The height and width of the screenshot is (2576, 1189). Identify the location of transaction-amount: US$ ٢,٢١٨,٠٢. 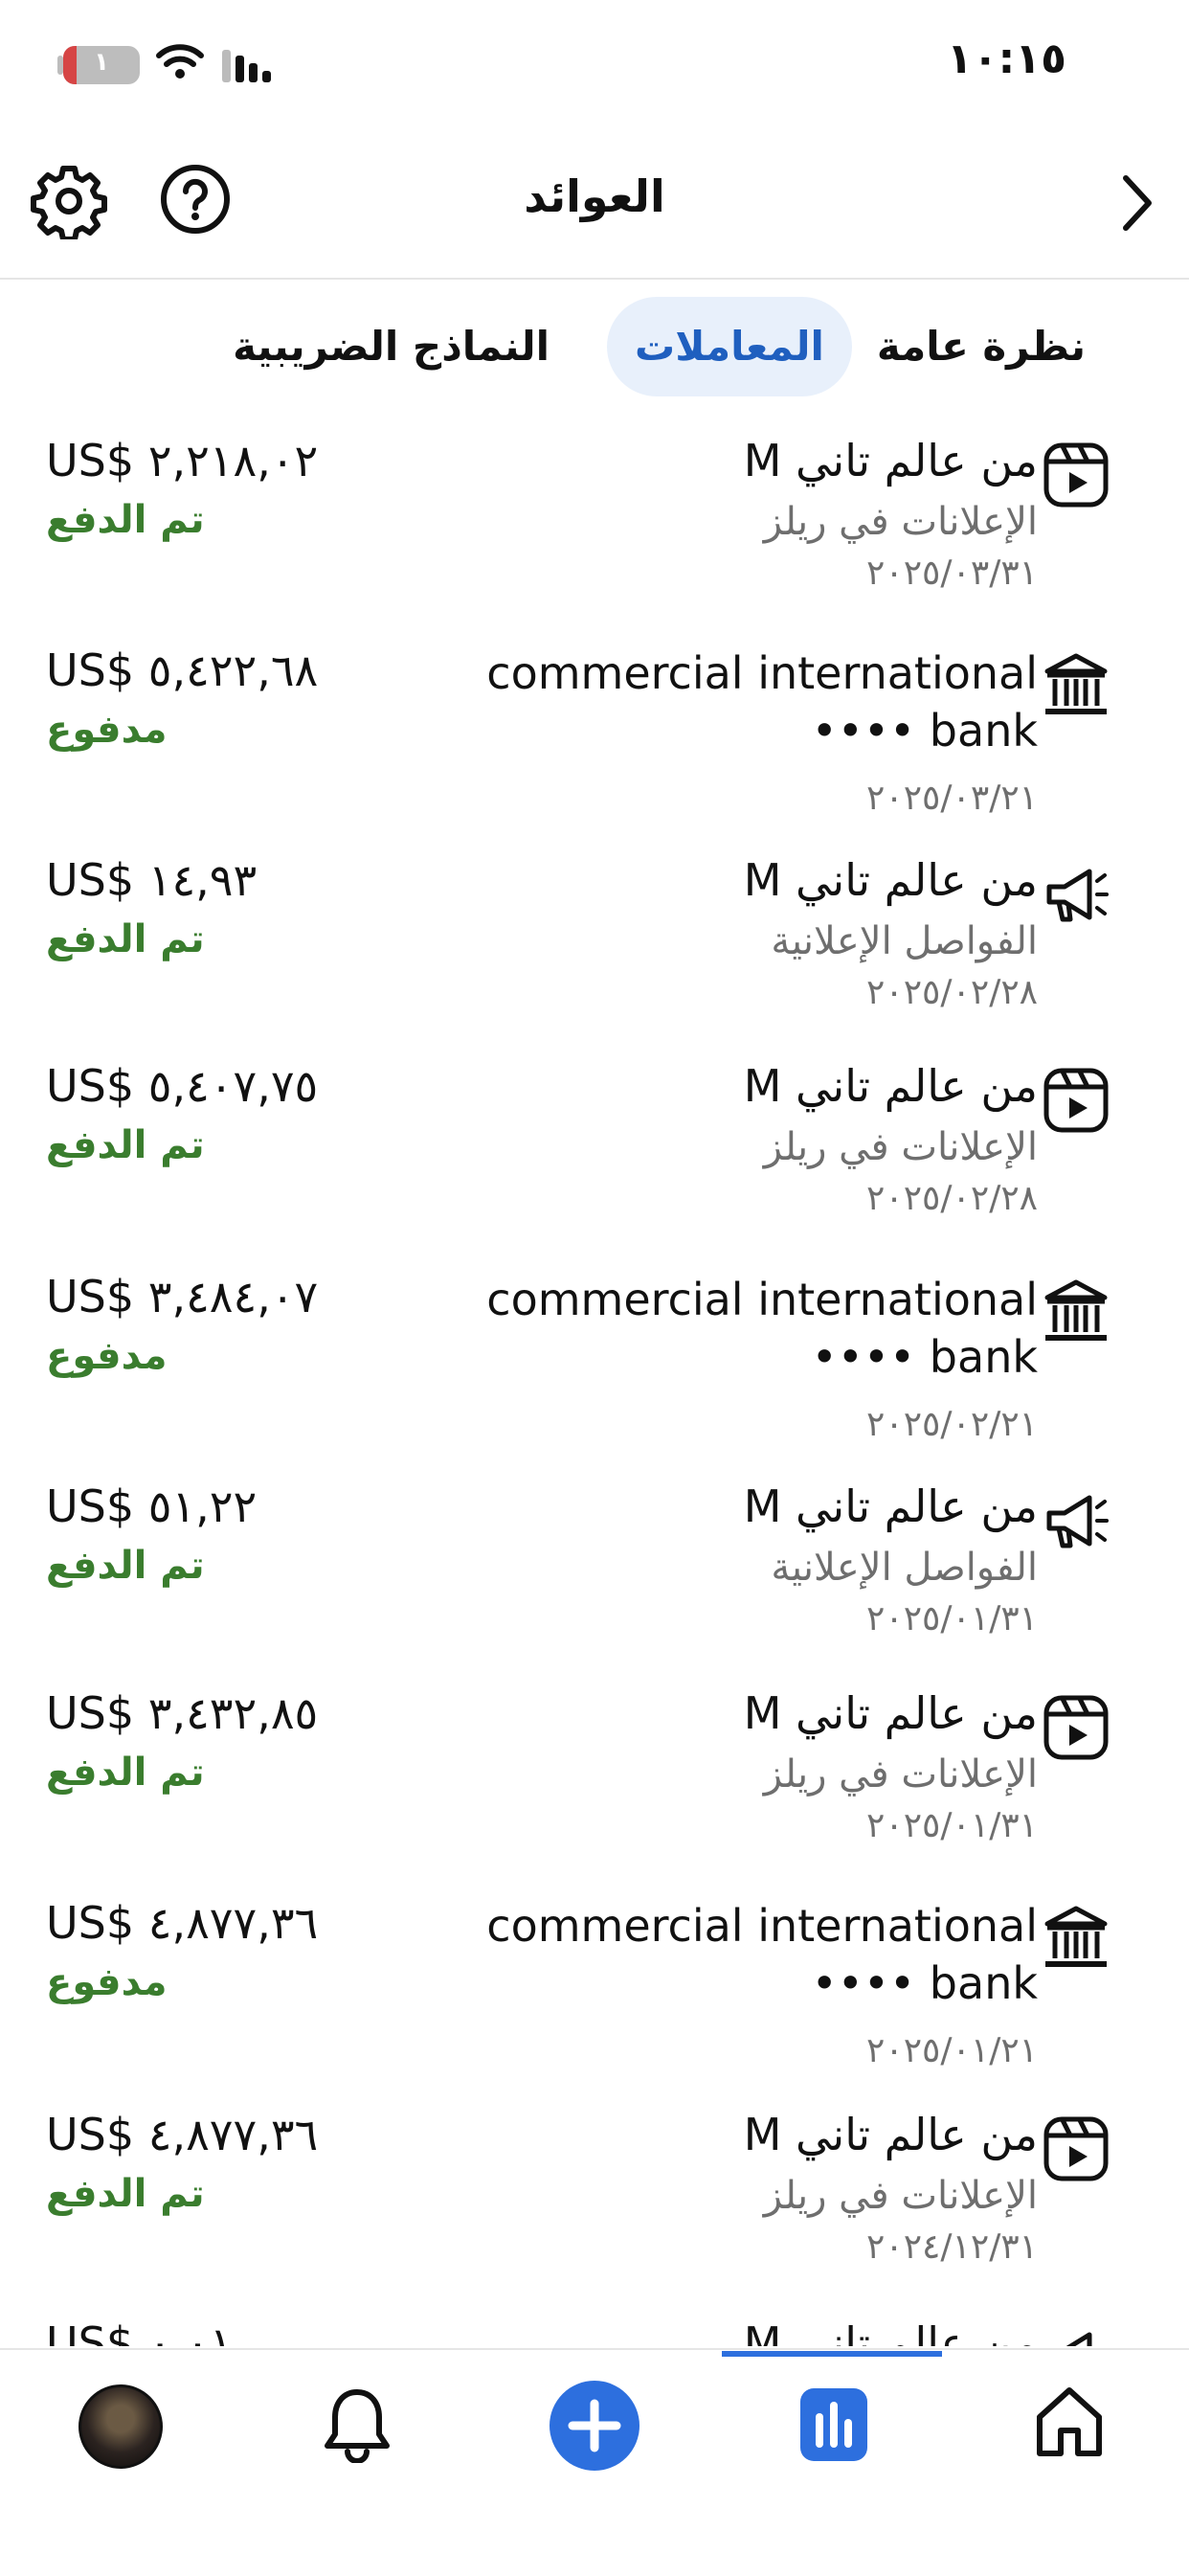
(182, 460).